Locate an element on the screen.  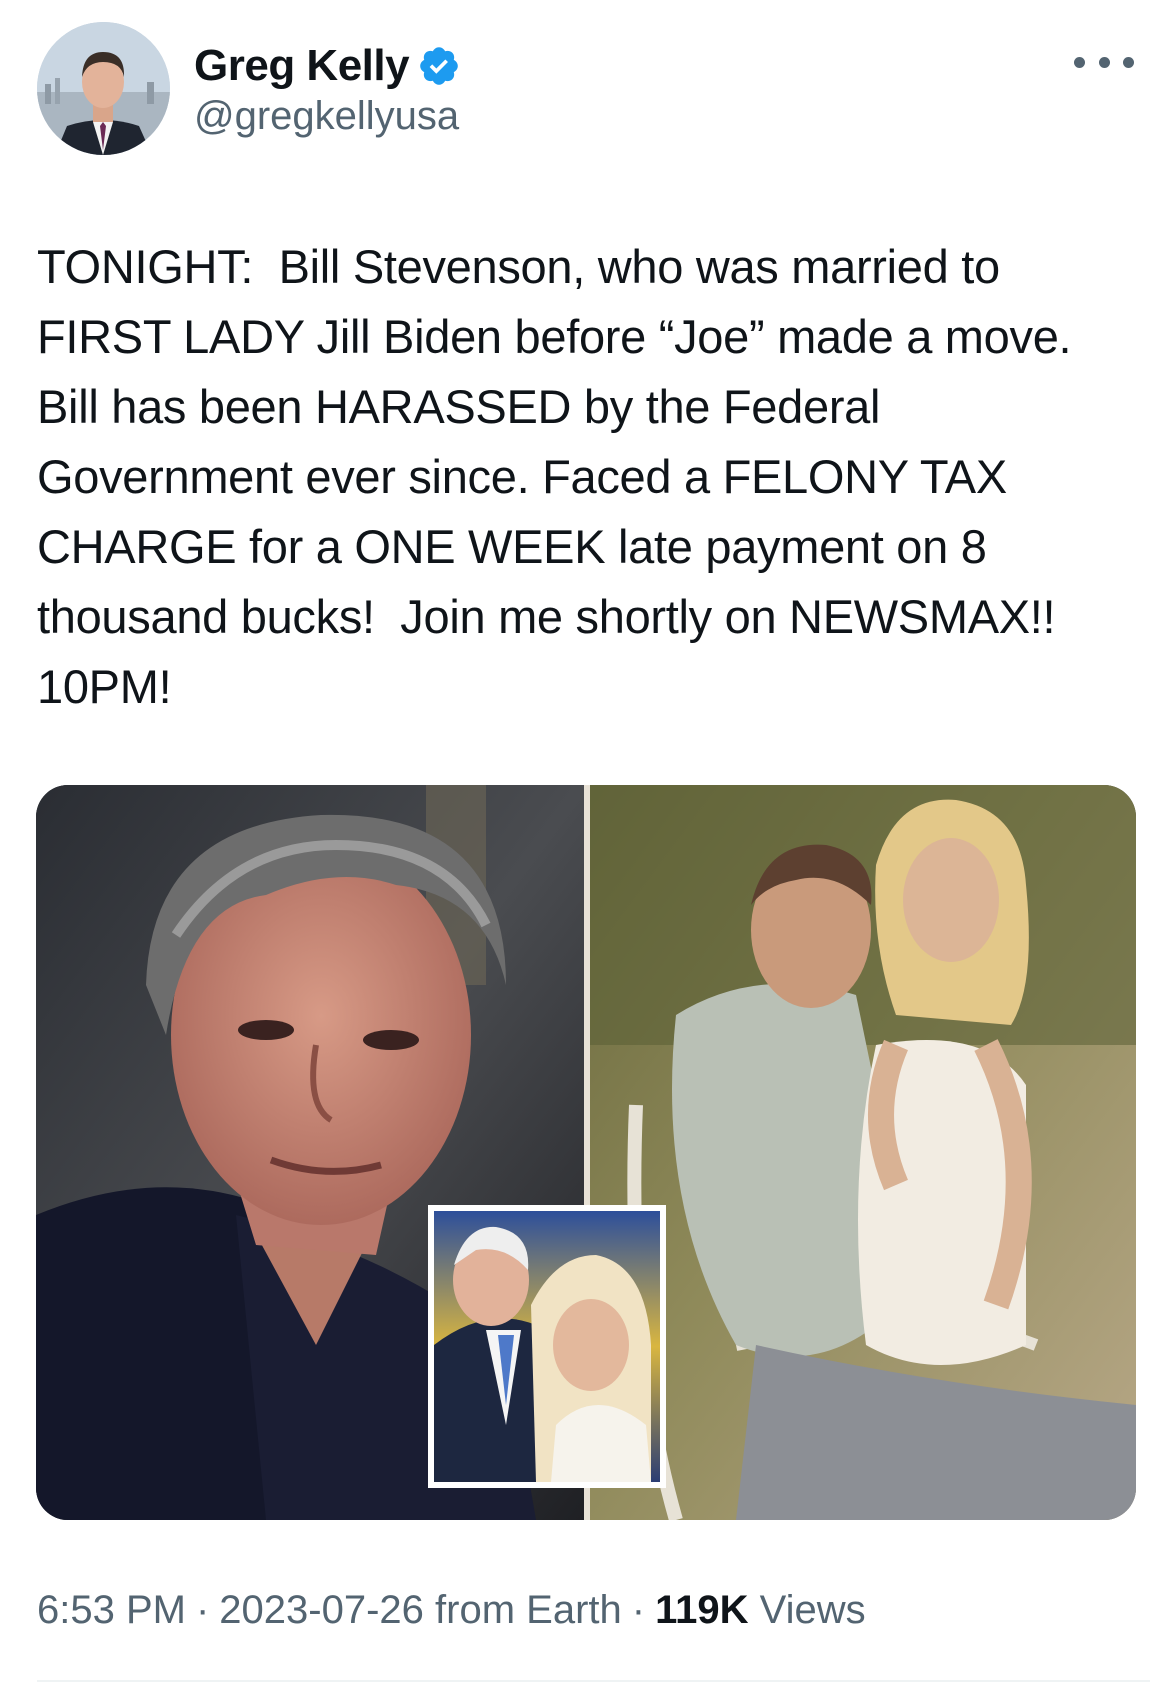
divider is located at coordinates (593, 1681).